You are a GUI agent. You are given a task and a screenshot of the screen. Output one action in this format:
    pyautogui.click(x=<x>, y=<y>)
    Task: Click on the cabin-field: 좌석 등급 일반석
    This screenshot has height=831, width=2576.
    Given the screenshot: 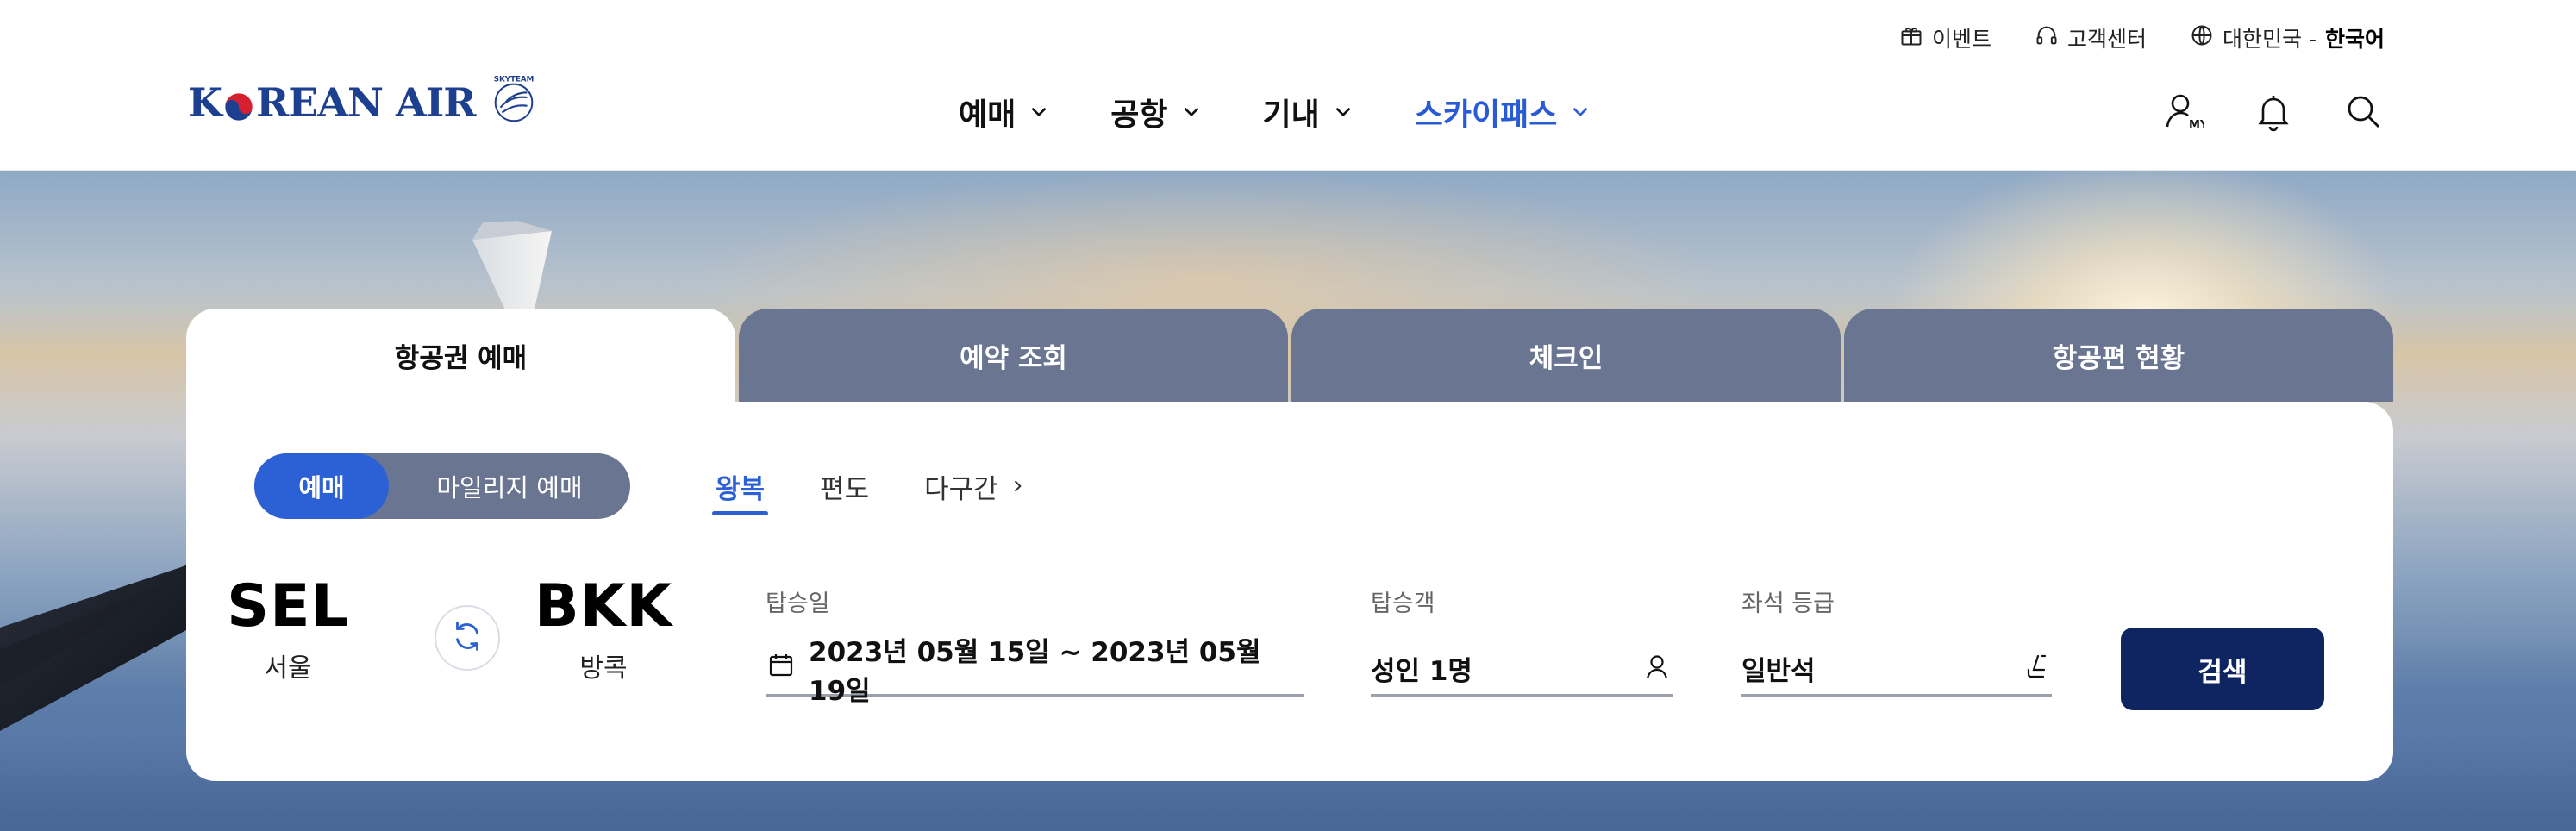 What is the action you would take?
    pyautogui.click(x=1896, y=640)
    